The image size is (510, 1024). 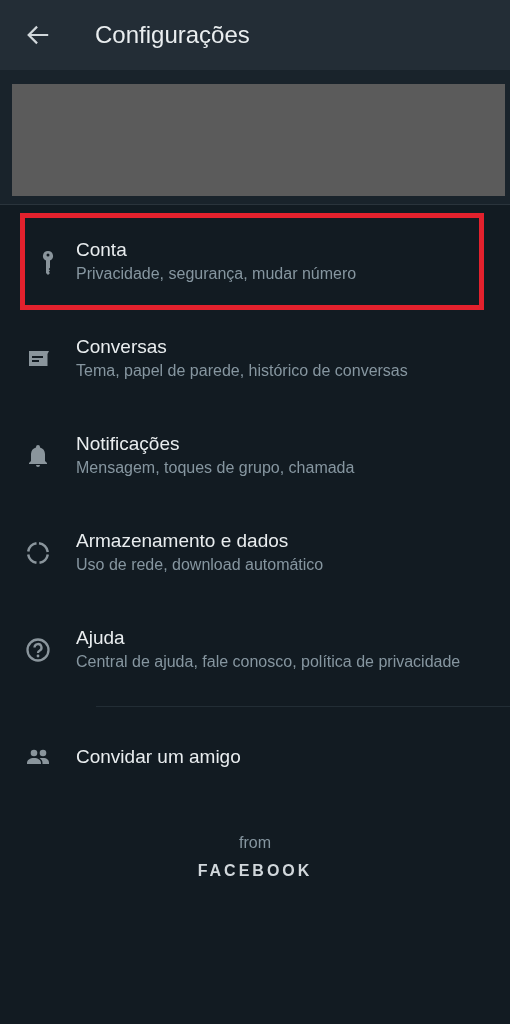 I want to click on item-subtitle: Tema, papel de parede, histórico de conversas, so click(x=242, y=371).